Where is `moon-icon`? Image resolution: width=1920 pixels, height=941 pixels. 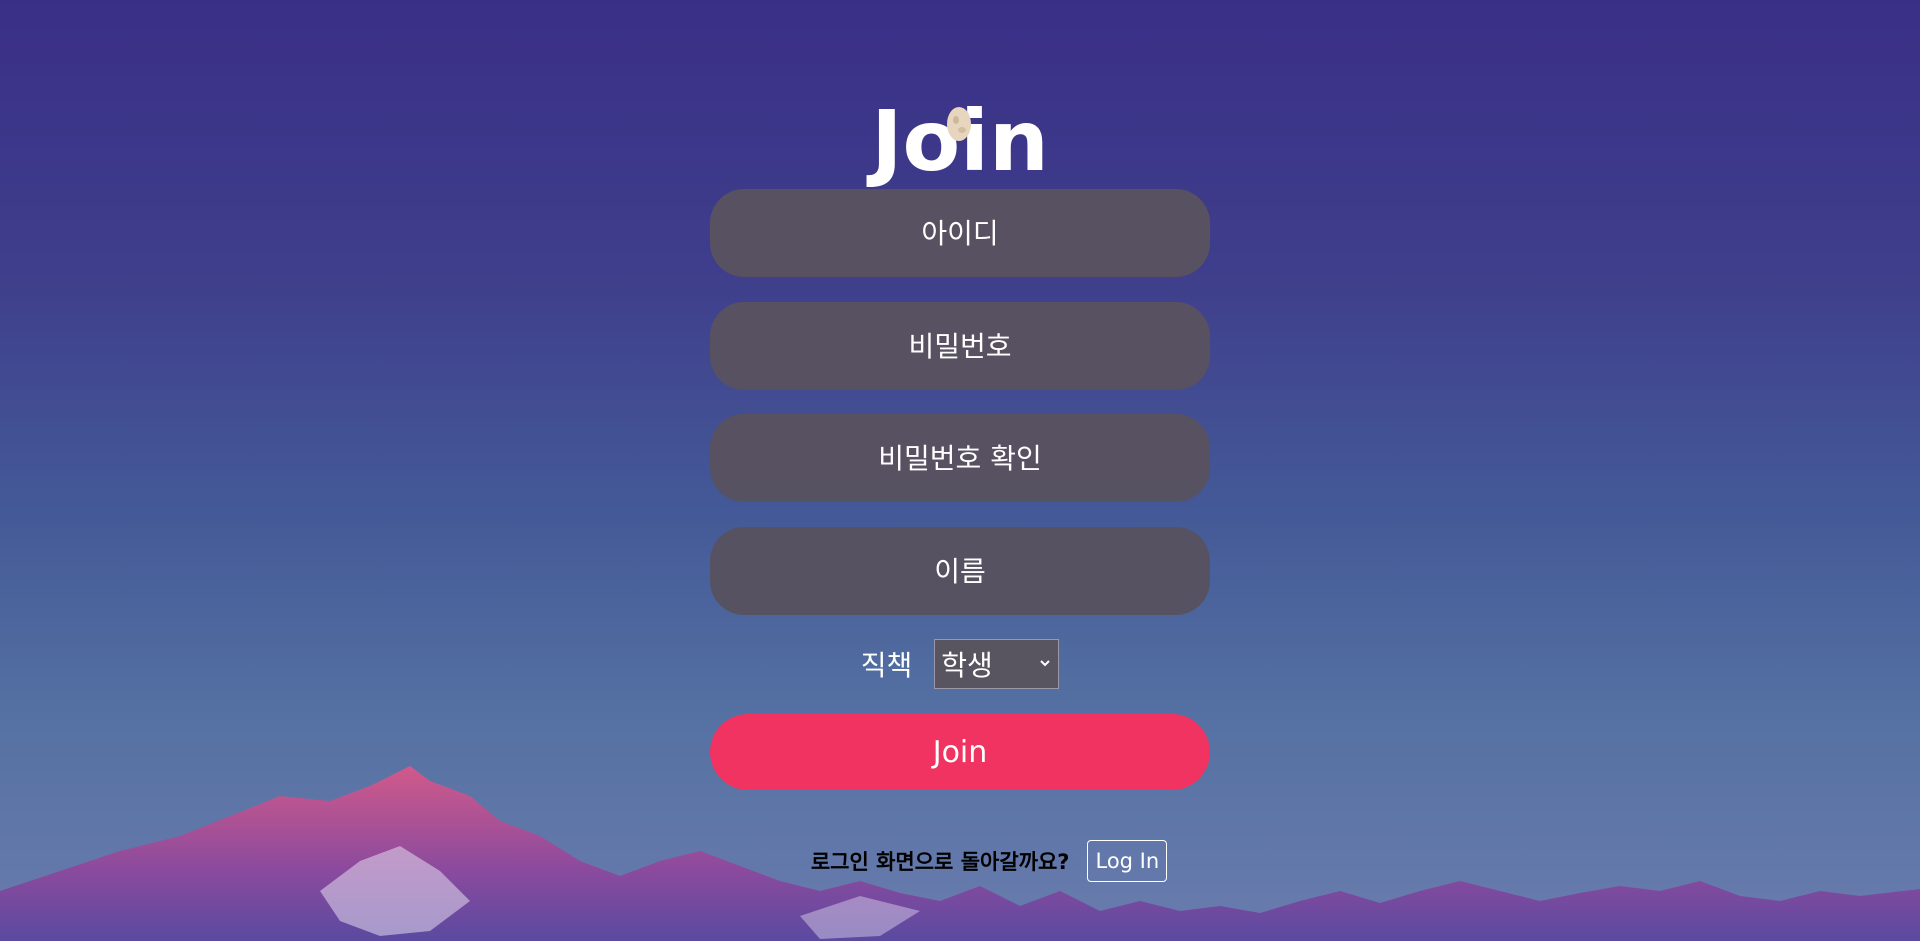
moon-icon is located at coordinates (959, 124).